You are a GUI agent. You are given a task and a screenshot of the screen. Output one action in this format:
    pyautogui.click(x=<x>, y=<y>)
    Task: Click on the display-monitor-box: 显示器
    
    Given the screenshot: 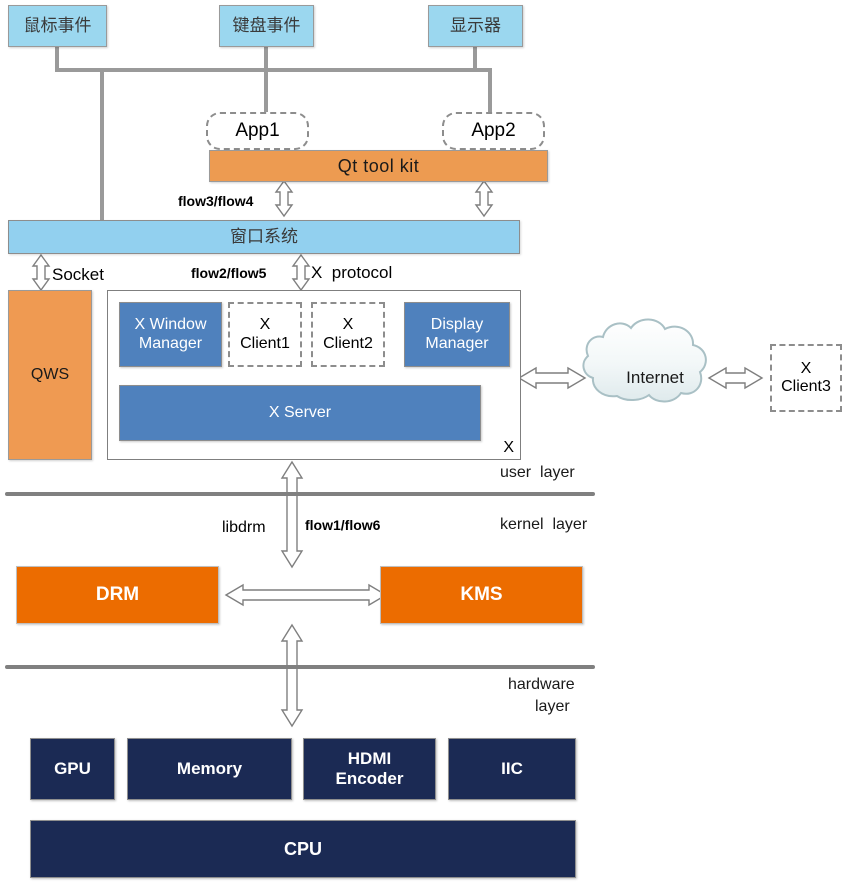 What is the action you would take?
    pyautogui.click(x=475, y=26)
    